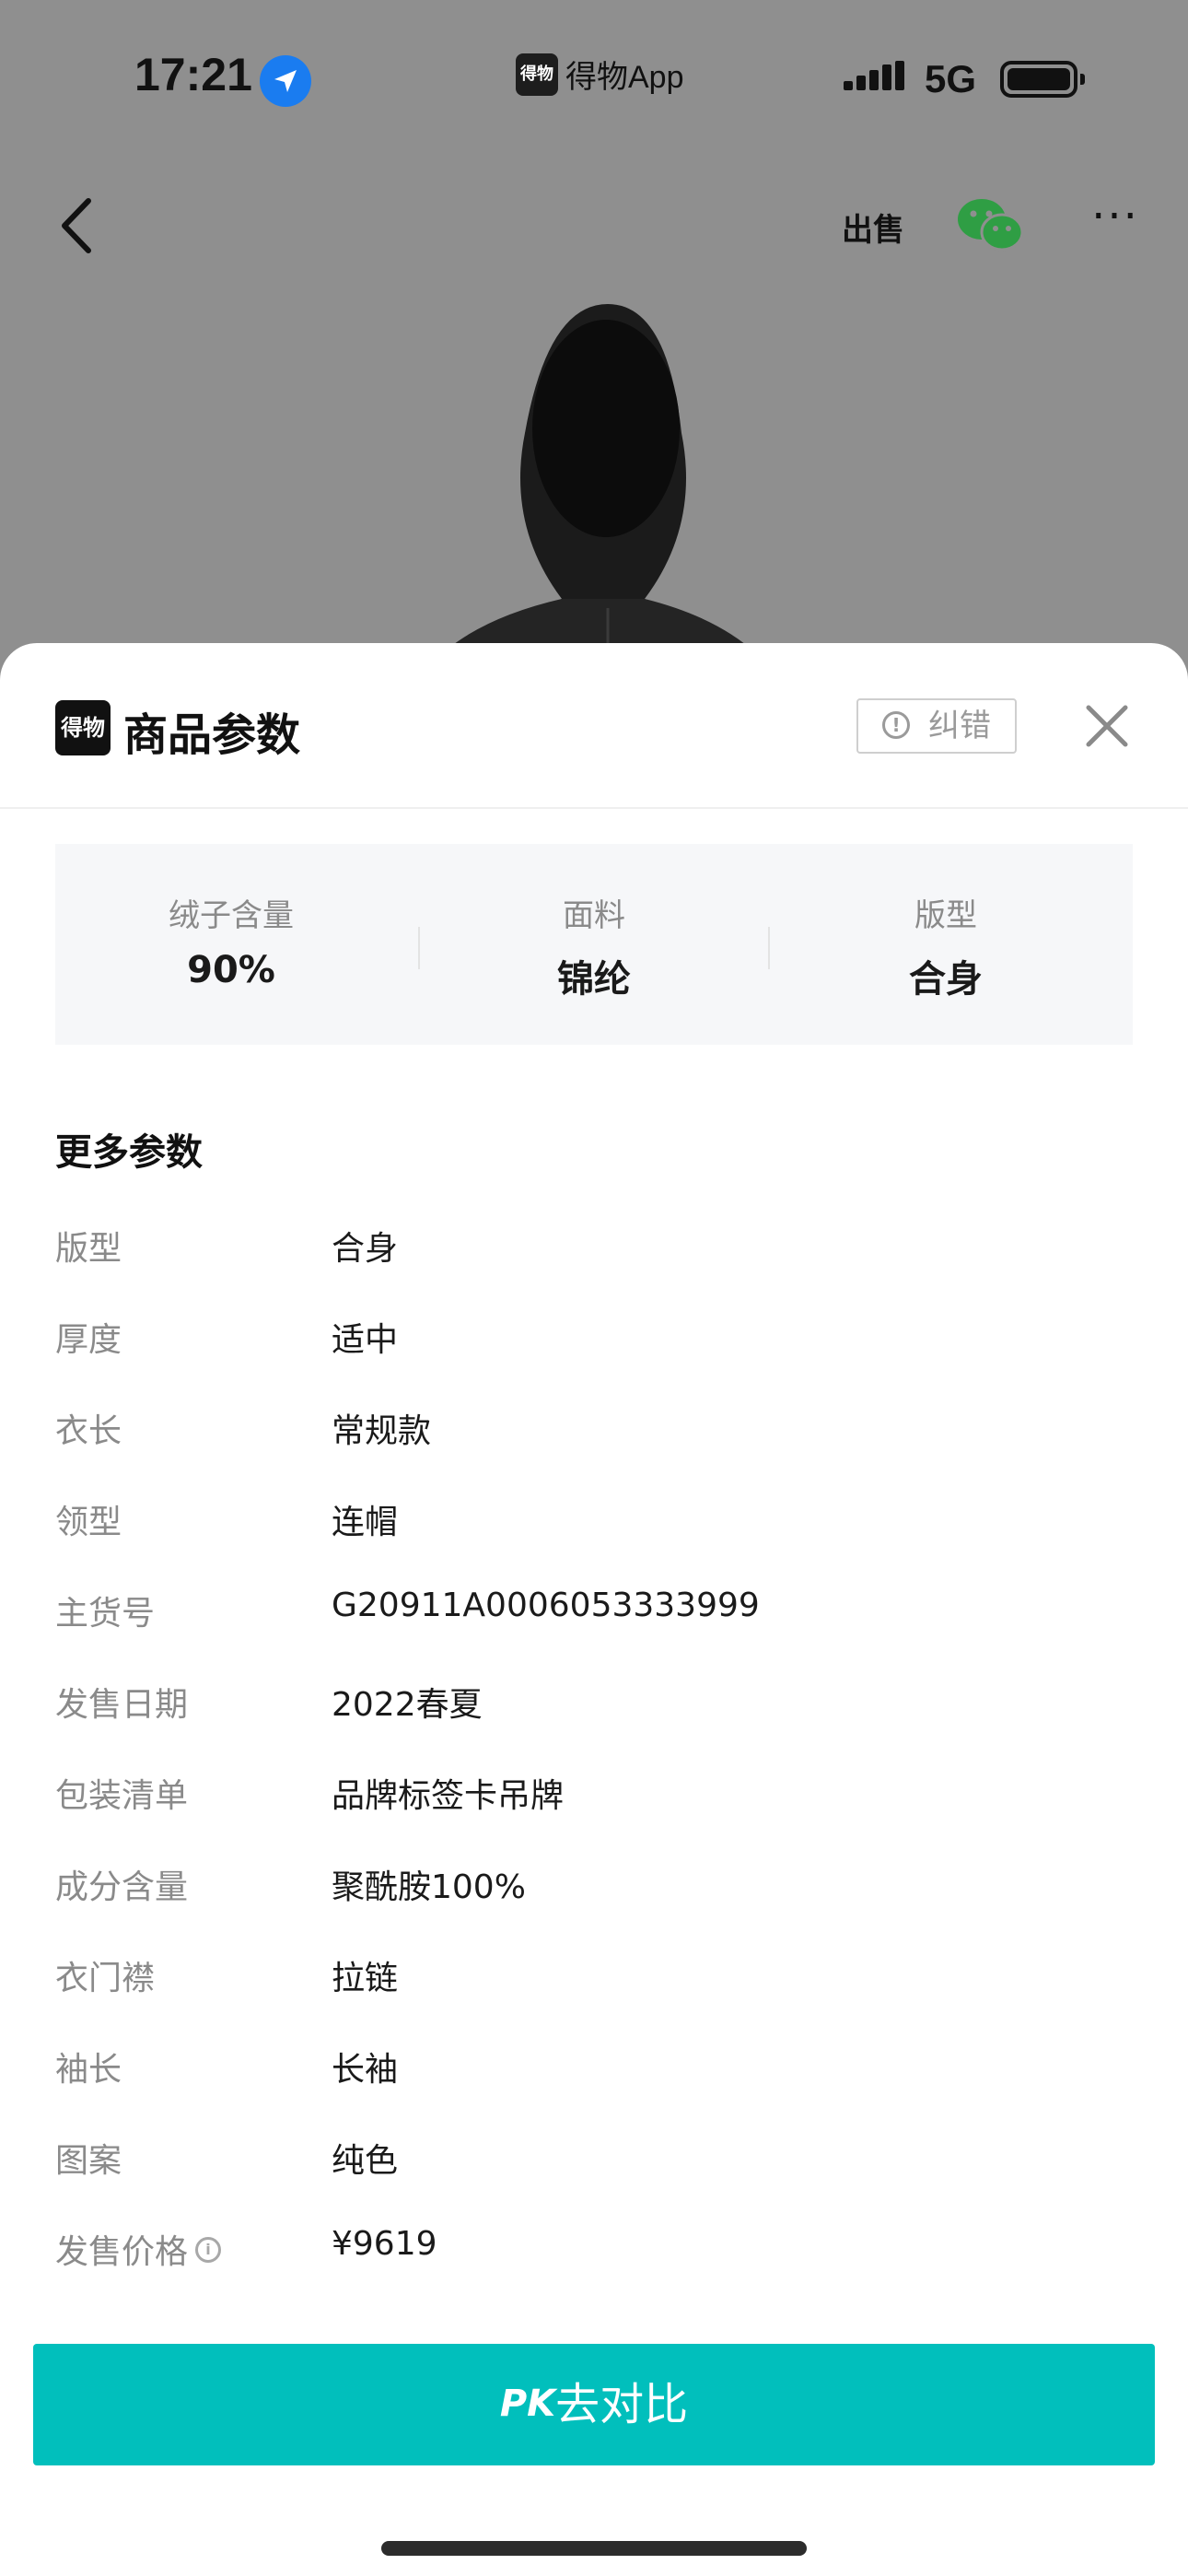 The image size is (1188, 2576). Describe the element at coordinates (594, 979) in the screenshot. I see `key-param-value: 锦纶` at that location.